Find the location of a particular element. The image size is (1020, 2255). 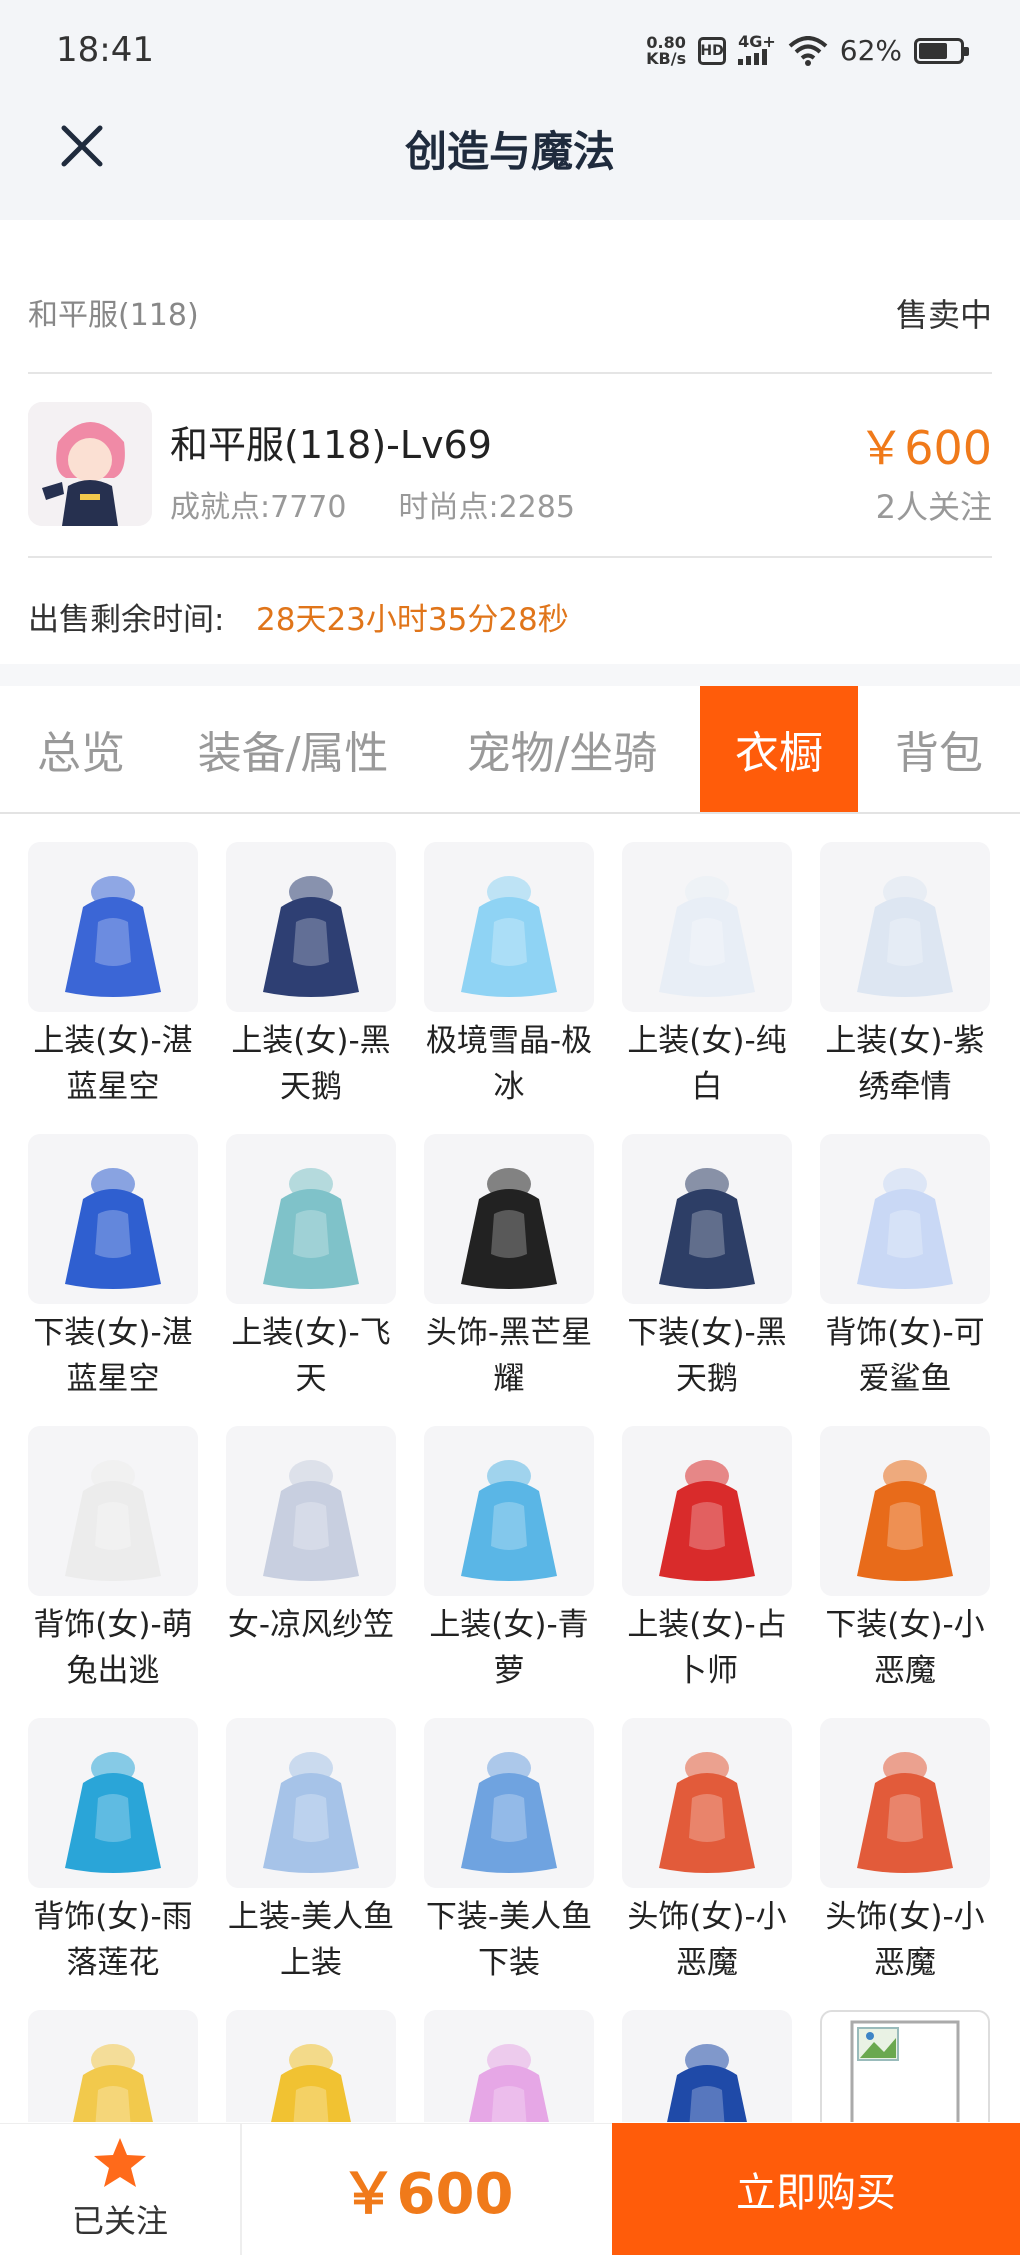

broken-image-icon is located at coordinates (905, 2066).